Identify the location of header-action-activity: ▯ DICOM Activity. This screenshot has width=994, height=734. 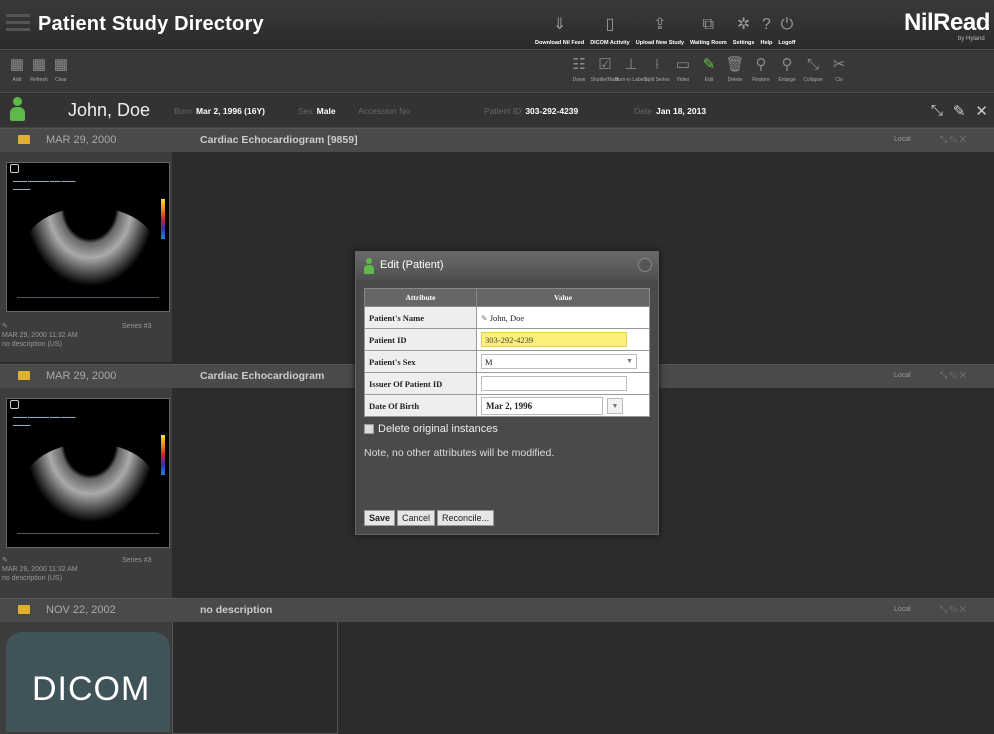
(610, 25).